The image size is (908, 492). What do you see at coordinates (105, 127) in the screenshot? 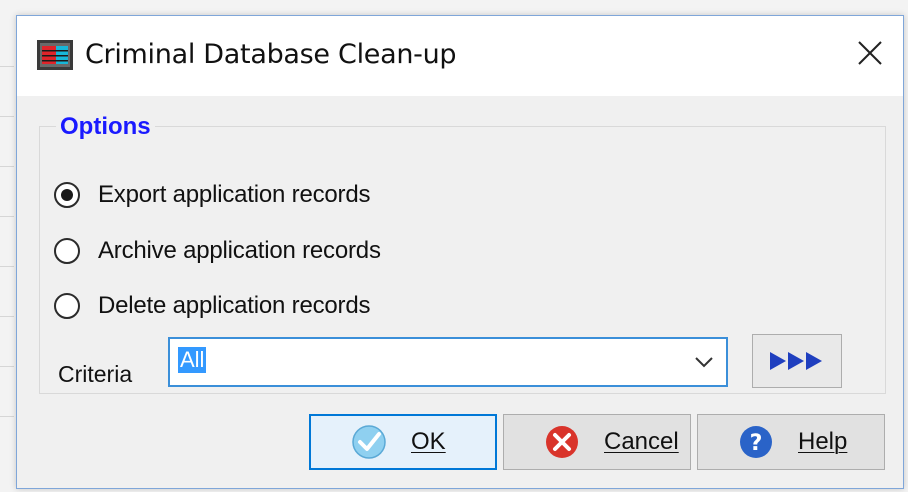
I see `options-group-title: Options` at bounding box center [105, 127].